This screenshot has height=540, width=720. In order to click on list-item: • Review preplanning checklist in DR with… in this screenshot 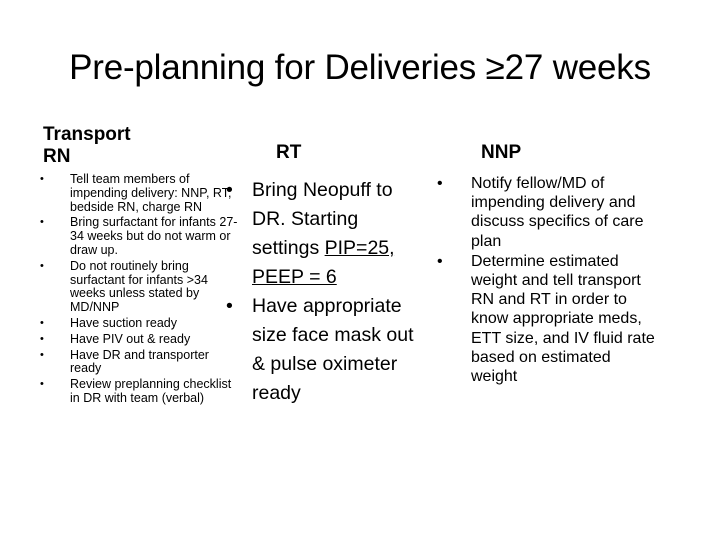, I will do `click(138, 391)`.